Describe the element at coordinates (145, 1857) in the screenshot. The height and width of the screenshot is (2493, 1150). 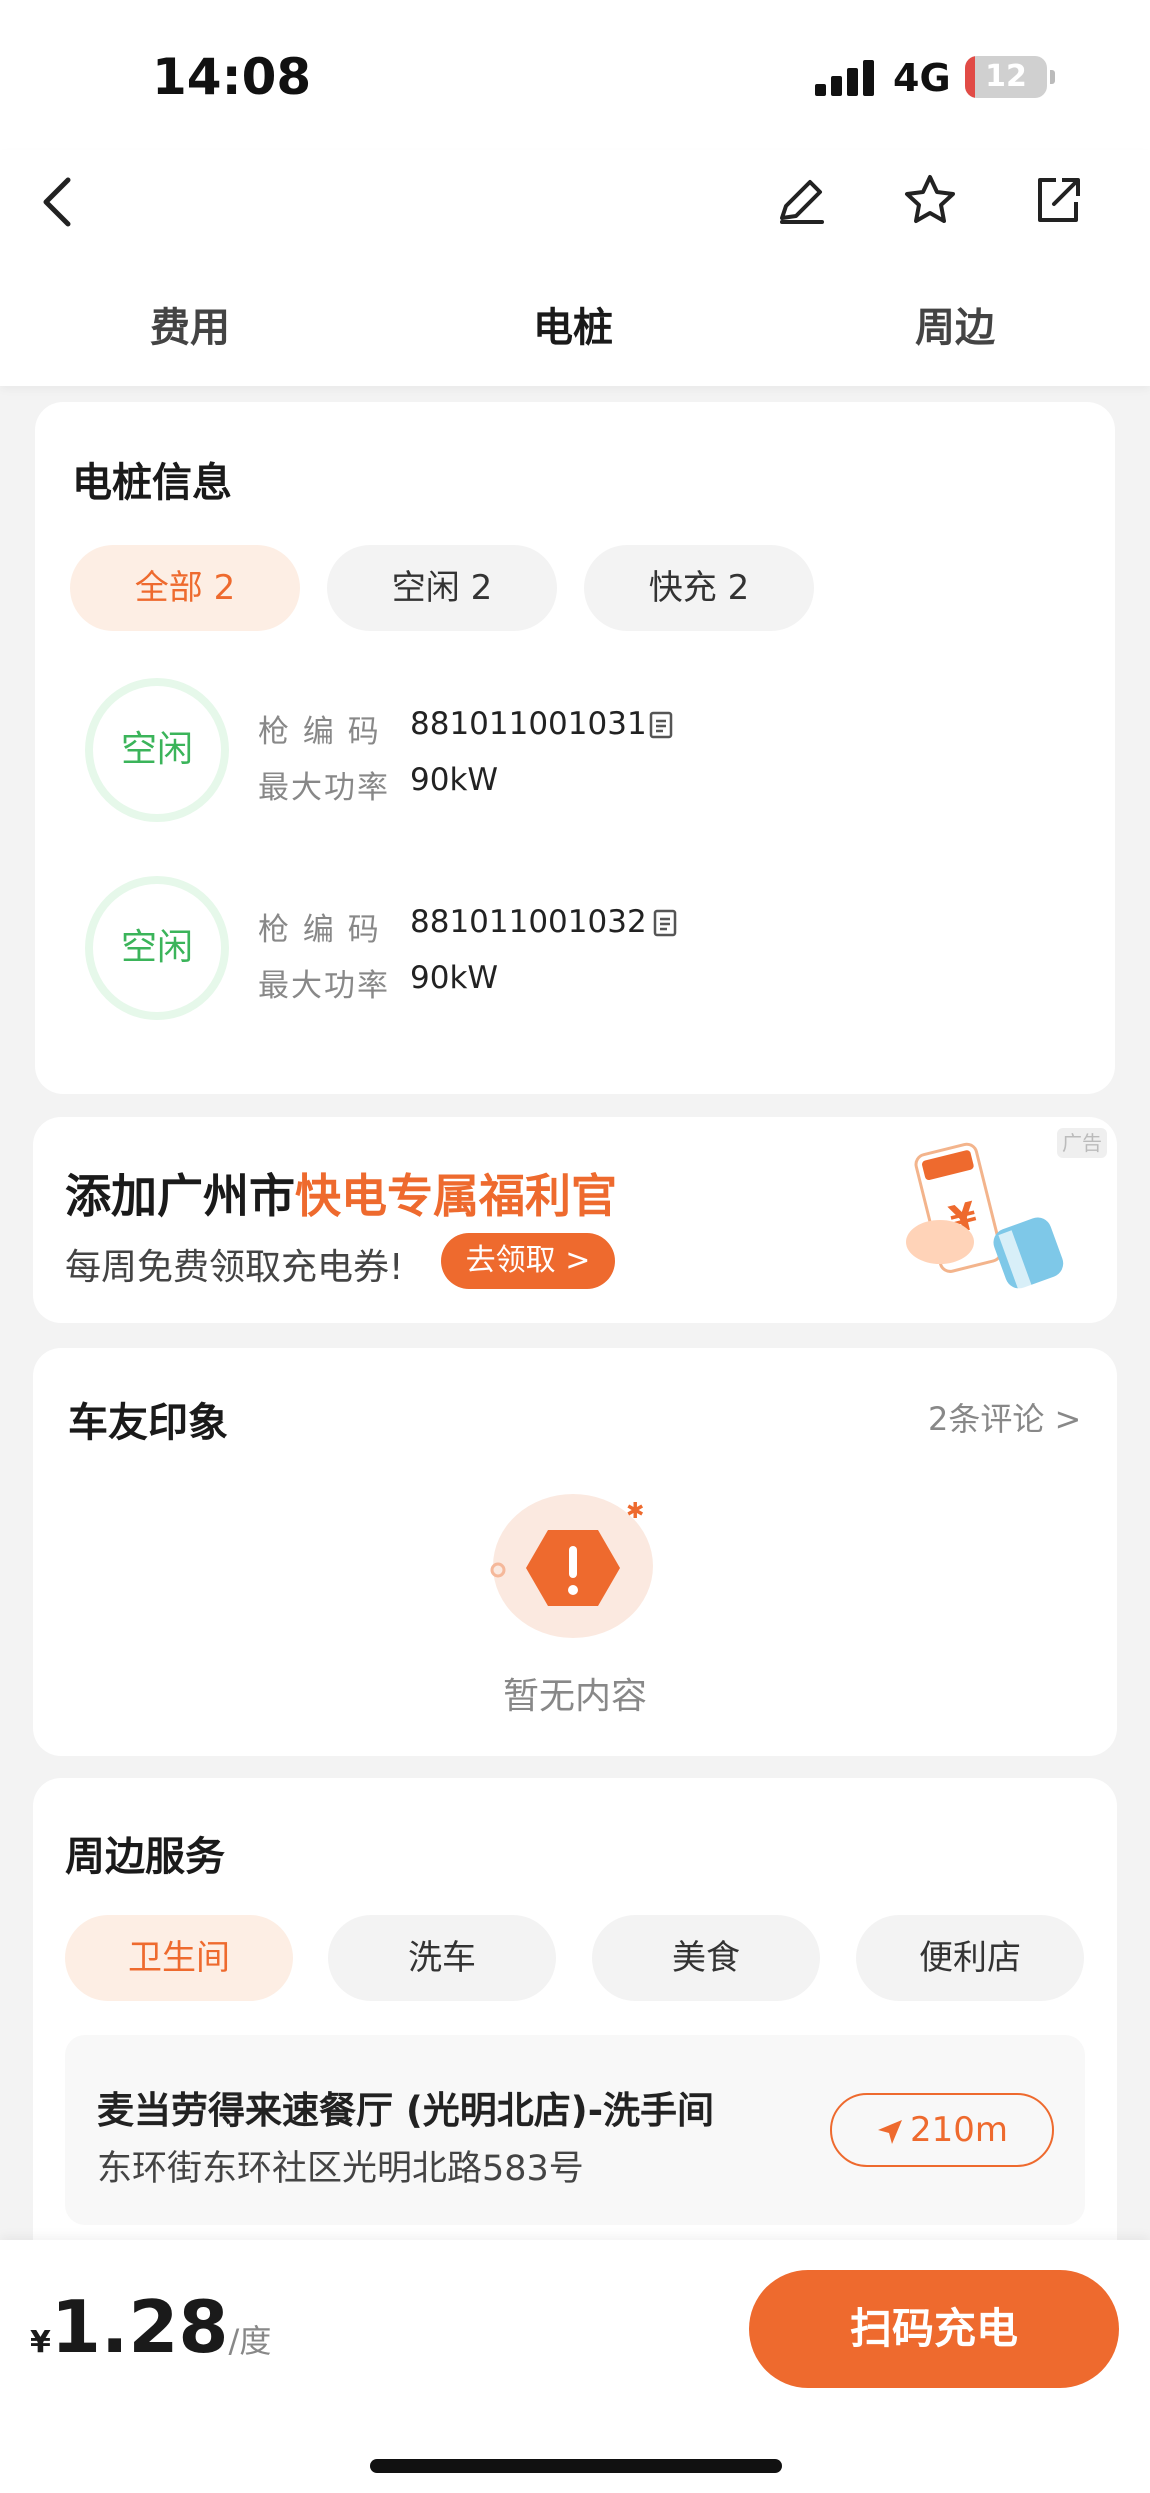
I see `nearby-title: 周边服务` at that location.